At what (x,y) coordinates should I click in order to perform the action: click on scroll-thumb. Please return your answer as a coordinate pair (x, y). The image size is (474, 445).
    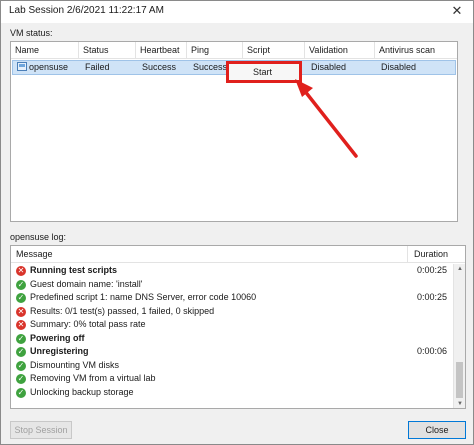
    Looking at the image, I should click on (459, 380).